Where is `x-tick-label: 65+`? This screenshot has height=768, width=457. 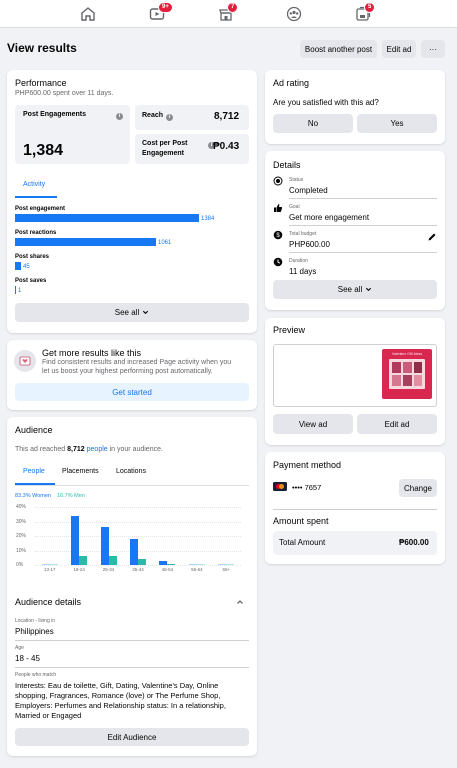
x-tick-label: 65+ is located at coordinates (226, 569).